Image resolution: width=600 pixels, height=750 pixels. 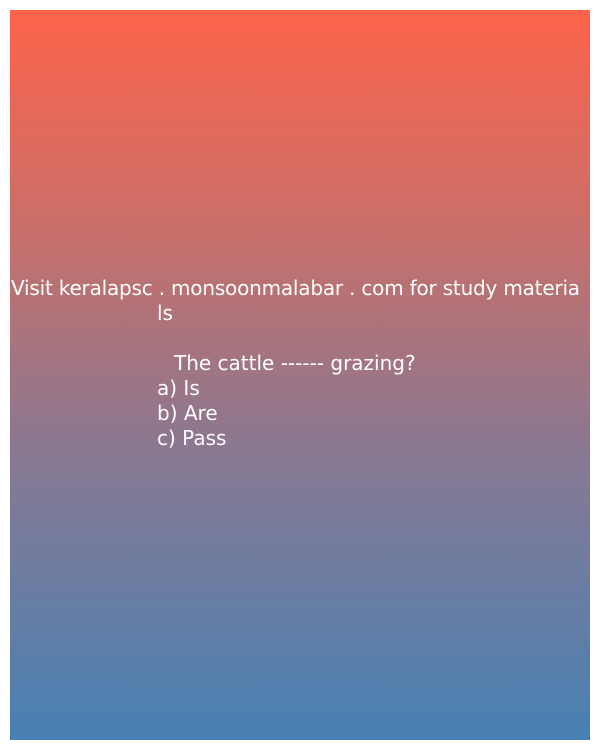 I want to click on option-a: a) Is, so click(x=178, y=388).